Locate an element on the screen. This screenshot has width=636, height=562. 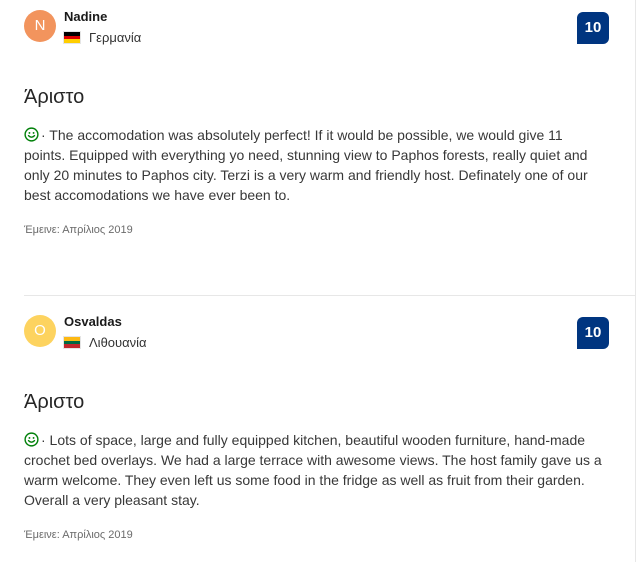
reviewer-name: Nadine is located at coordinates (86, 16).